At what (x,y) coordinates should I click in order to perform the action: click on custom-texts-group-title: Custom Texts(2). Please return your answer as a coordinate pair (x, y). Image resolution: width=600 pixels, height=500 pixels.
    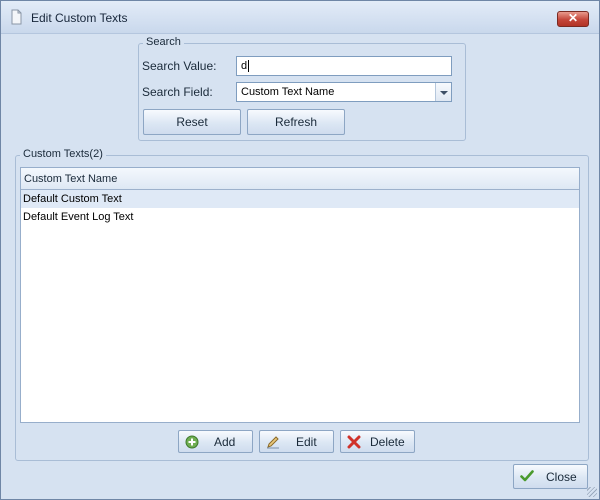
    Looking at the image, I should click on (63, 154).